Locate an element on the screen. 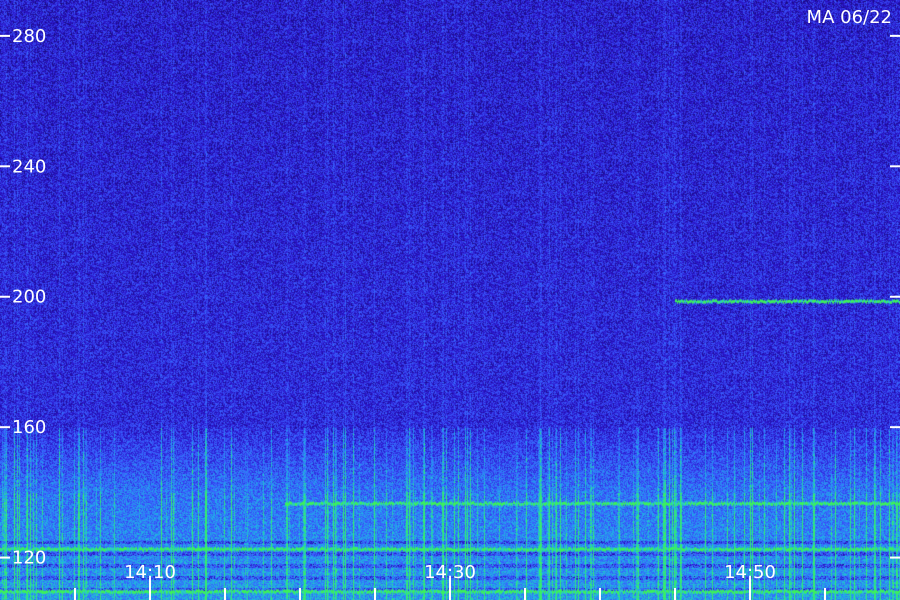  y-tick-label: 280 is located at coordinates (29, 36).